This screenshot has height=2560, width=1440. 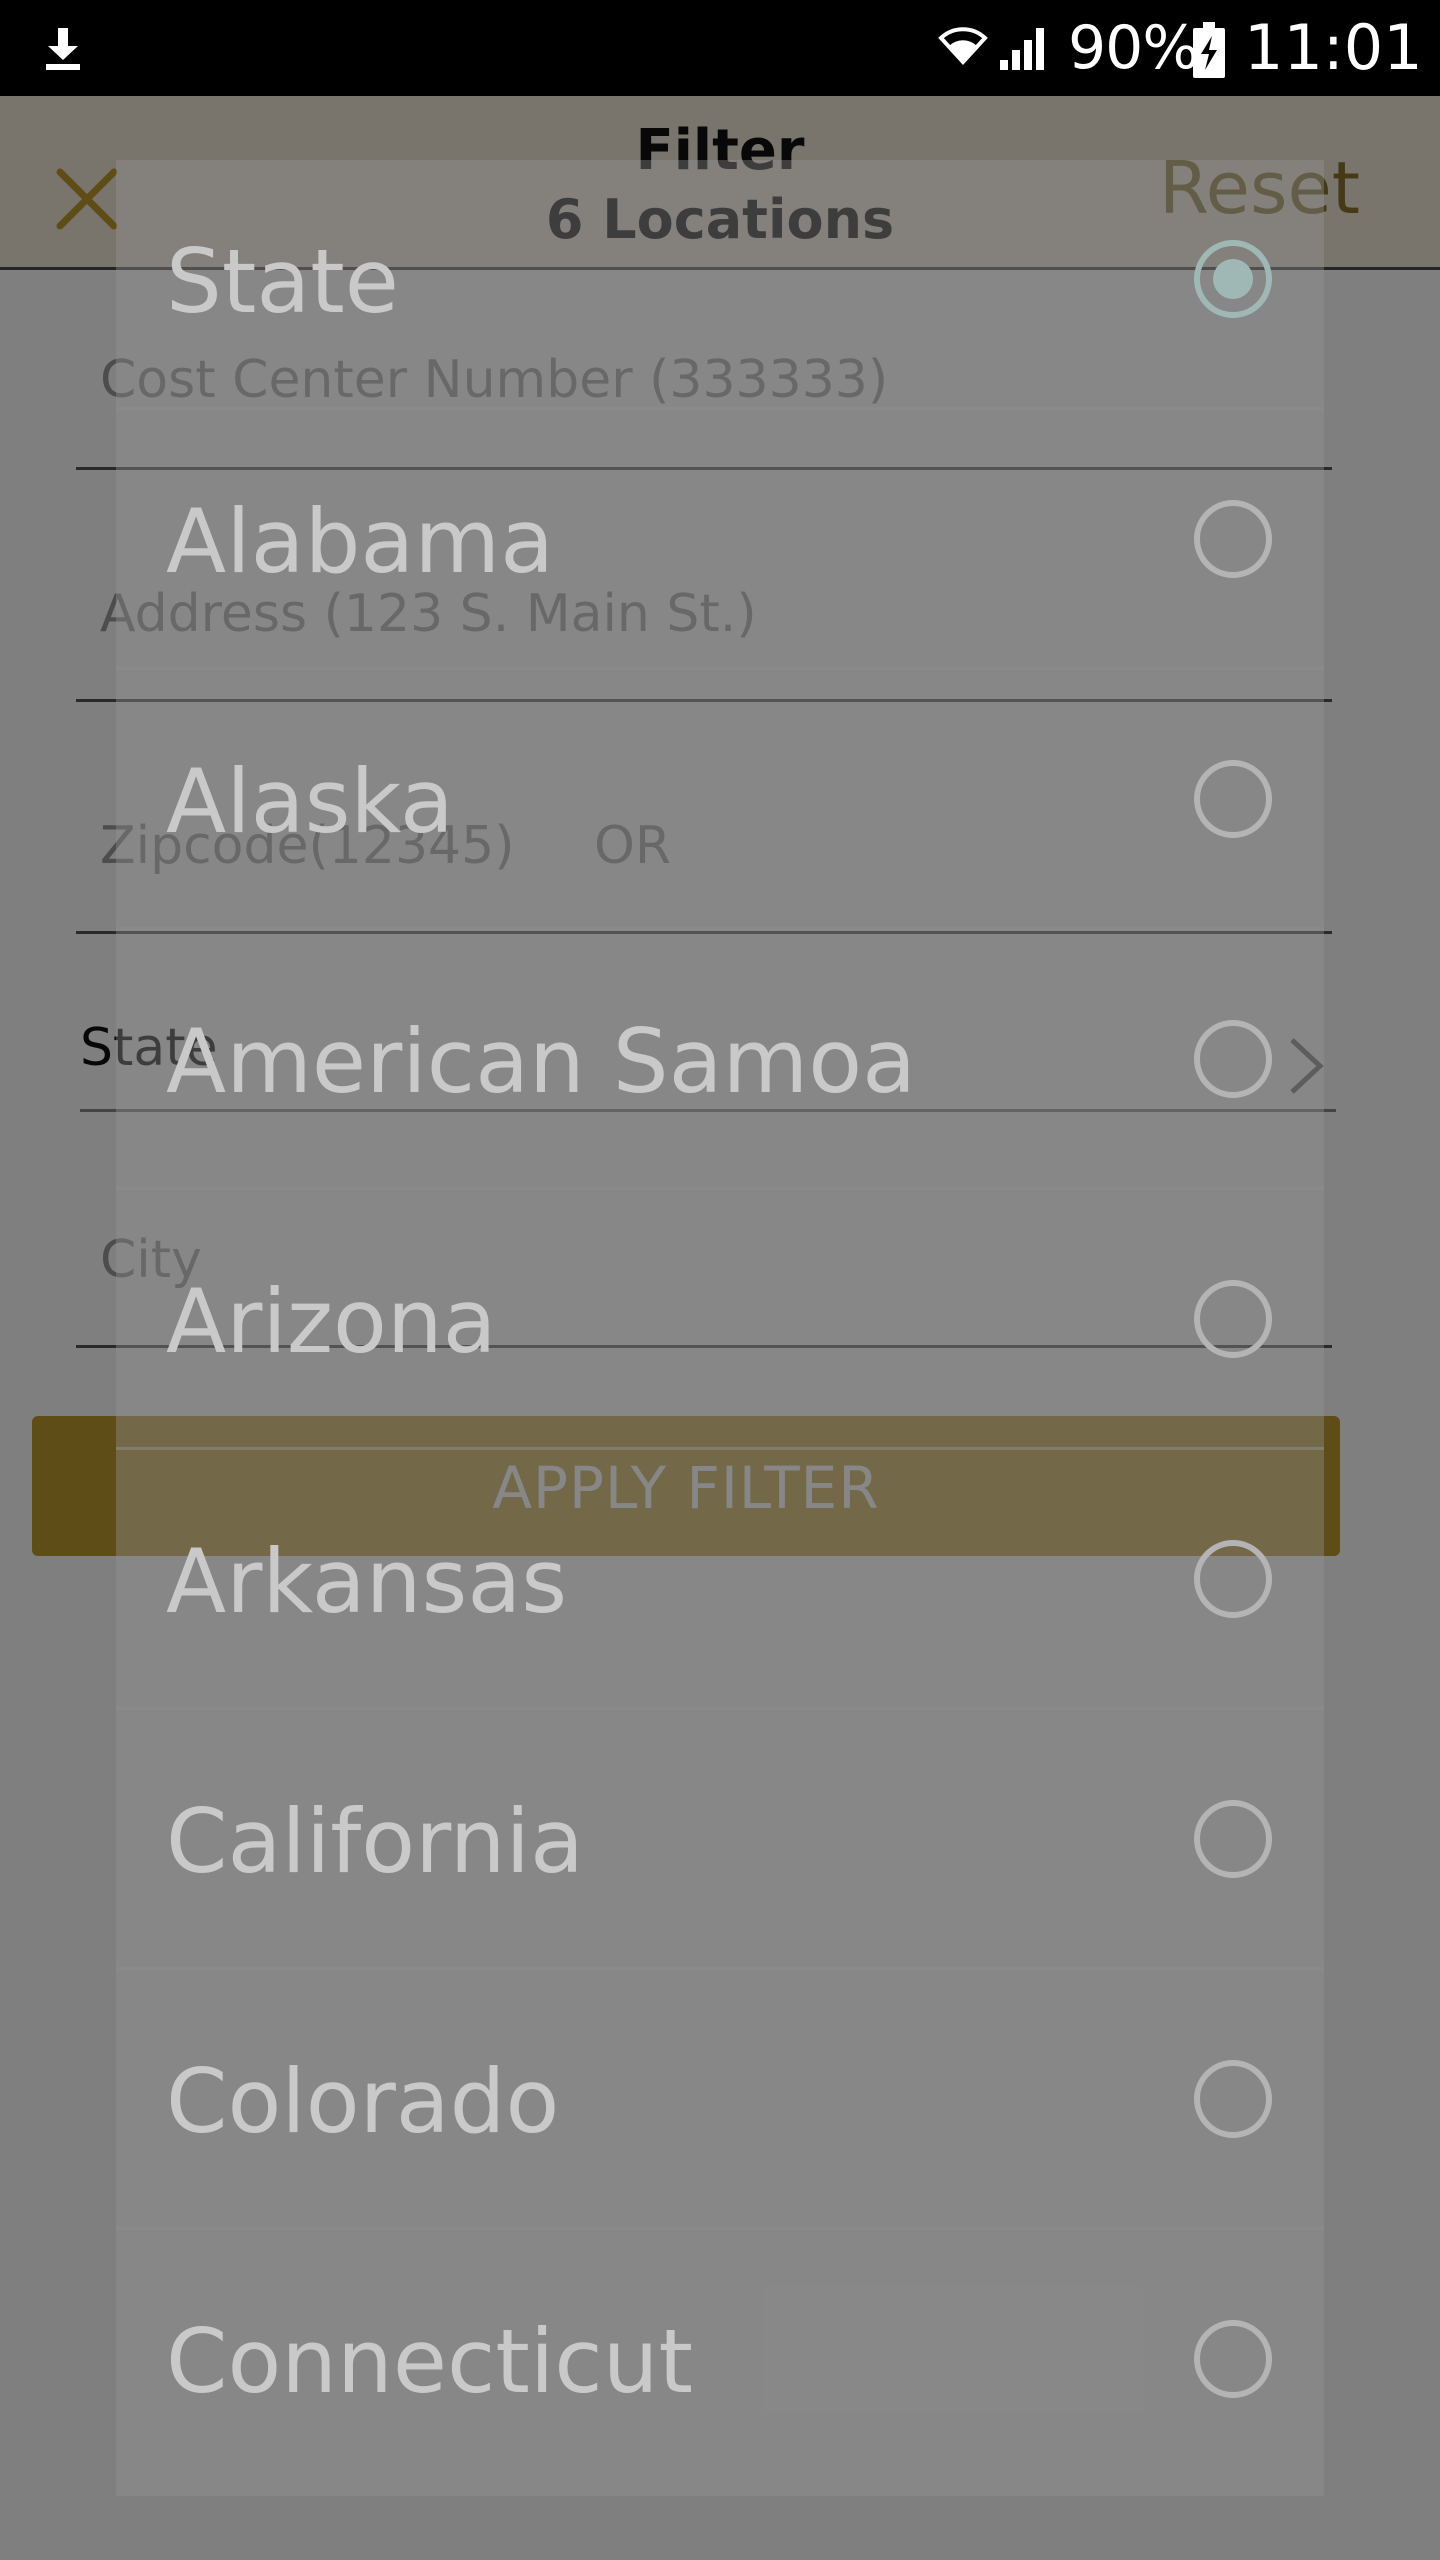 What do you see at coordinates (1333, 47) in the screenshot?
I see `clock: 11:01` at bounding box center [1333, 47].